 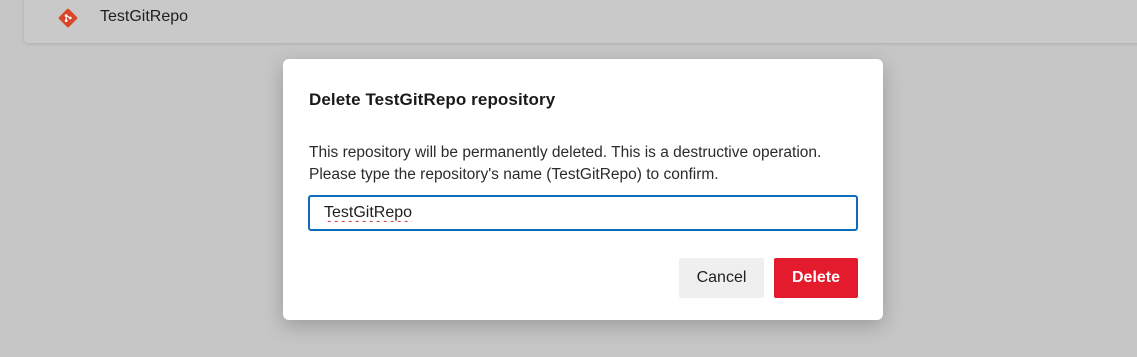 I want to click on repository-name: TestGitRepo, so click(x=144, y=17).